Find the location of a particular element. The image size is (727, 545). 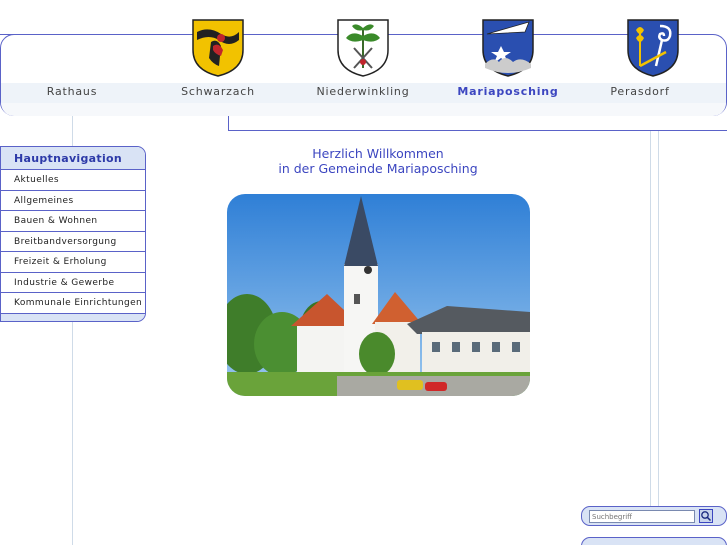

tab-niederwinkling: Niederwinkling is located at coordinates (363, 92).